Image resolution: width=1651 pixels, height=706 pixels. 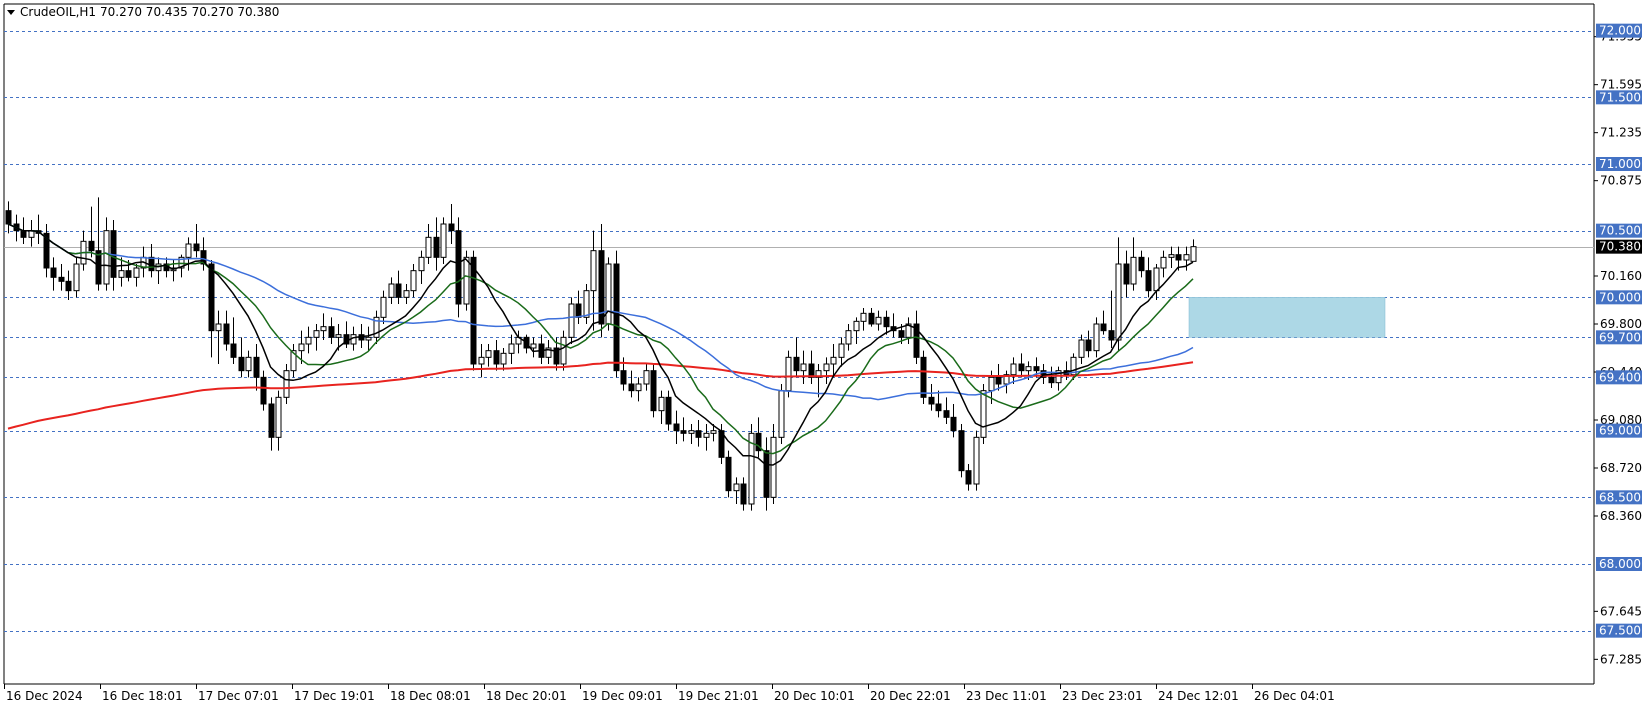 I want to click on support-zone, so click(x=1287, y=317).